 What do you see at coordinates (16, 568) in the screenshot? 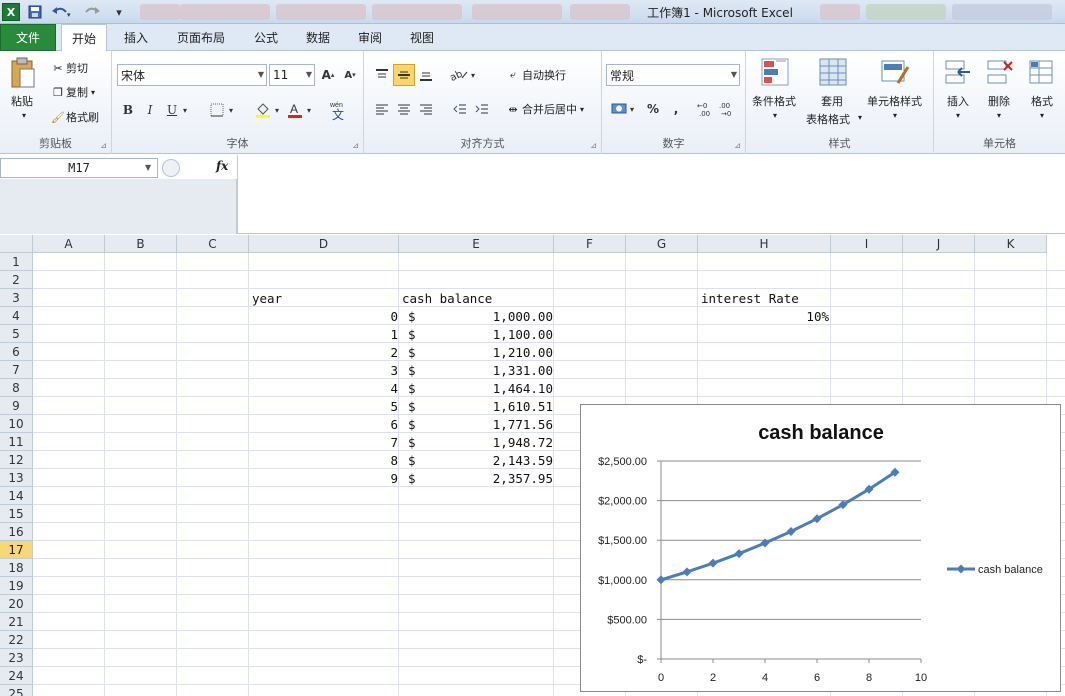
I see `row-header-18: 18` at bounding box center [16, 568].